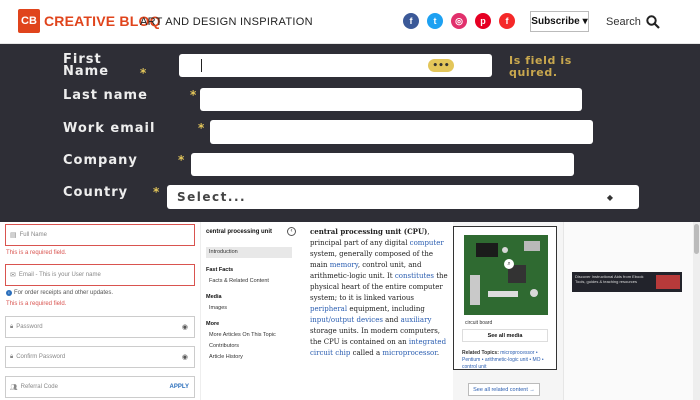 The height and width of the screenshot is (400, 700). Describe the element at coordinates (36, 304) in the screenshot. I see `email-error: This is a required field.` at that location.